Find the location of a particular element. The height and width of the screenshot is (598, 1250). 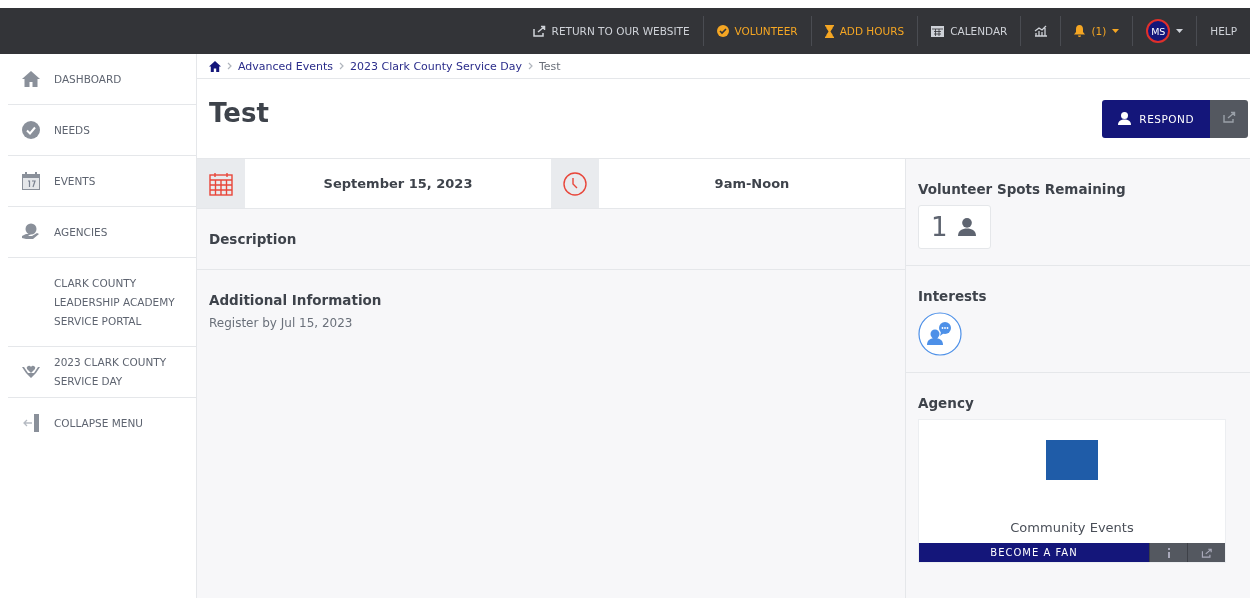

nav-link: CALENDAR is located at coordinates (969, 31).